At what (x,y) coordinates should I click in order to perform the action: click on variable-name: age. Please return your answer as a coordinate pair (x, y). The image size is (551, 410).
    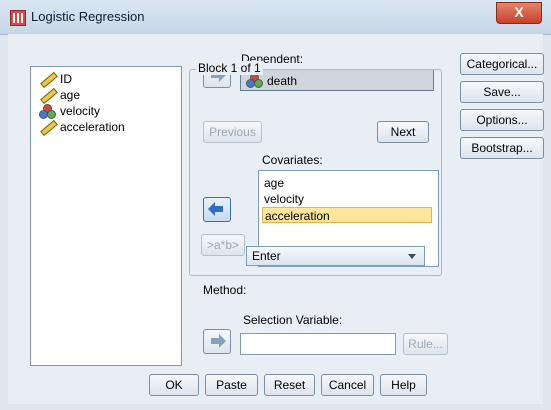
    Looking at the image, I should click on (70, 95).